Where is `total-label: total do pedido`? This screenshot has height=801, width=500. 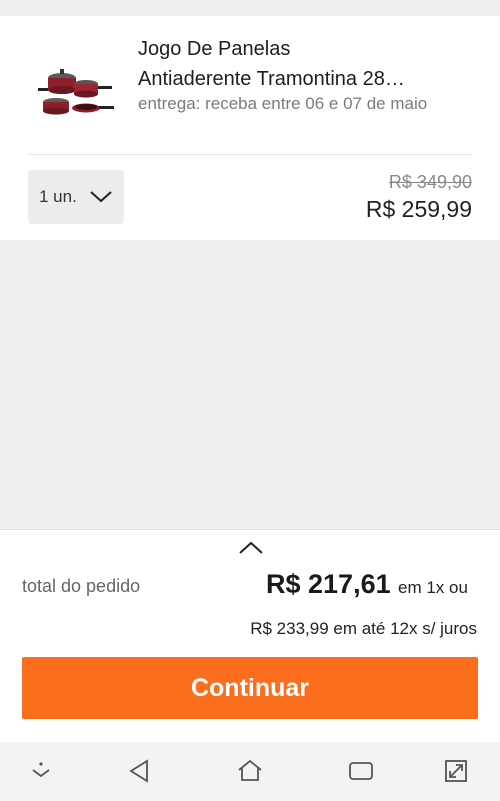
total-label: total do pedido is located at coordinates (81, 586).